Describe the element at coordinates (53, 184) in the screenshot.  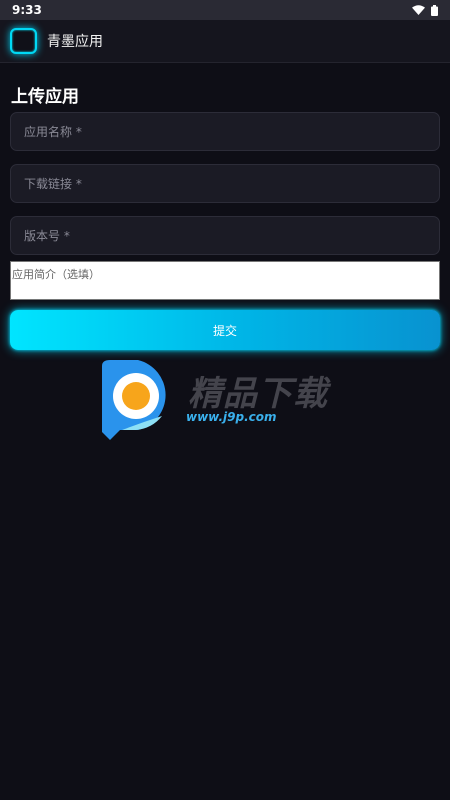
I see `download-link-placeholder: 下载链接 *` at that location.